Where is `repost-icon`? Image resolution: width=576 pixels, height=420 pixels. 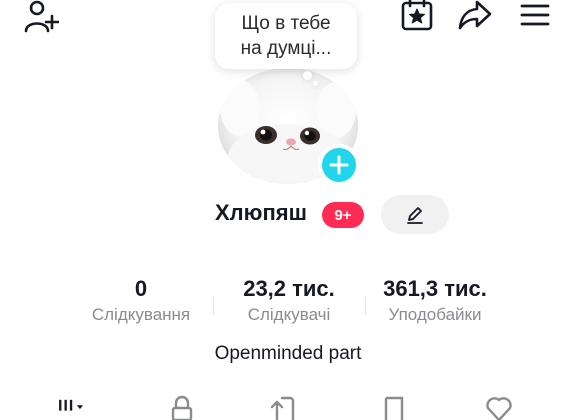
repost-icon is located at coordinates (285, 406).